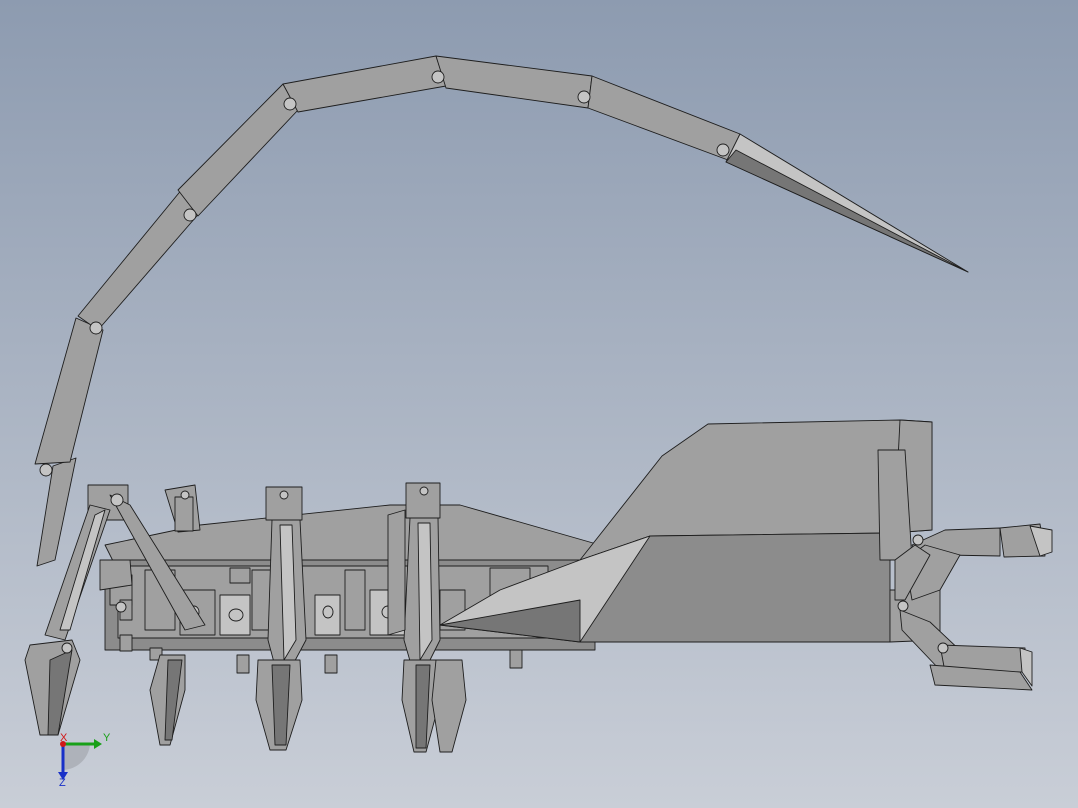 The height and width of the screenshot is (808, 1078). Describe the element at coordinates (62, 783) in the screenshot. I see `z-axis-label: Z` at that location.